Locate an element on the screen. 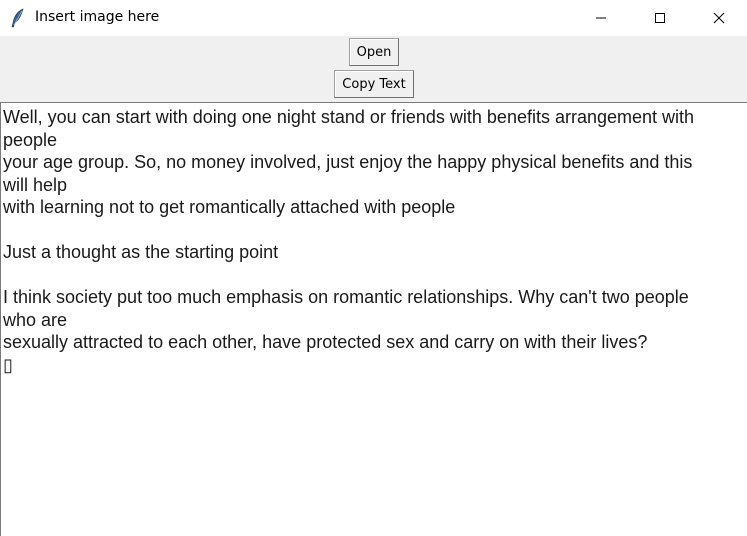 The height and width of the screenshot is (536, 747). minimize-icon is located at coordinates (601, 18).